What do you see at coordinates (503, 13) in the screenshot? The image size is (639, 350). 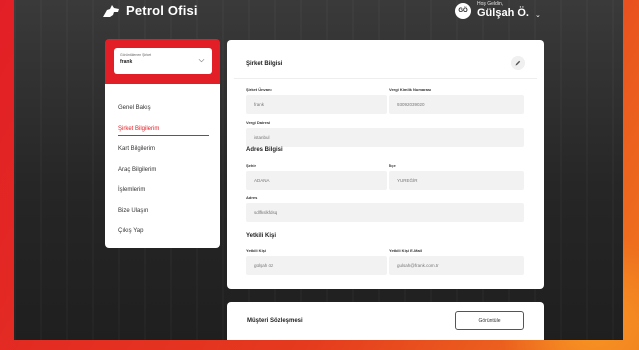 I see `user-name: Gülşah Ö.` at bounding box center [503, 13].